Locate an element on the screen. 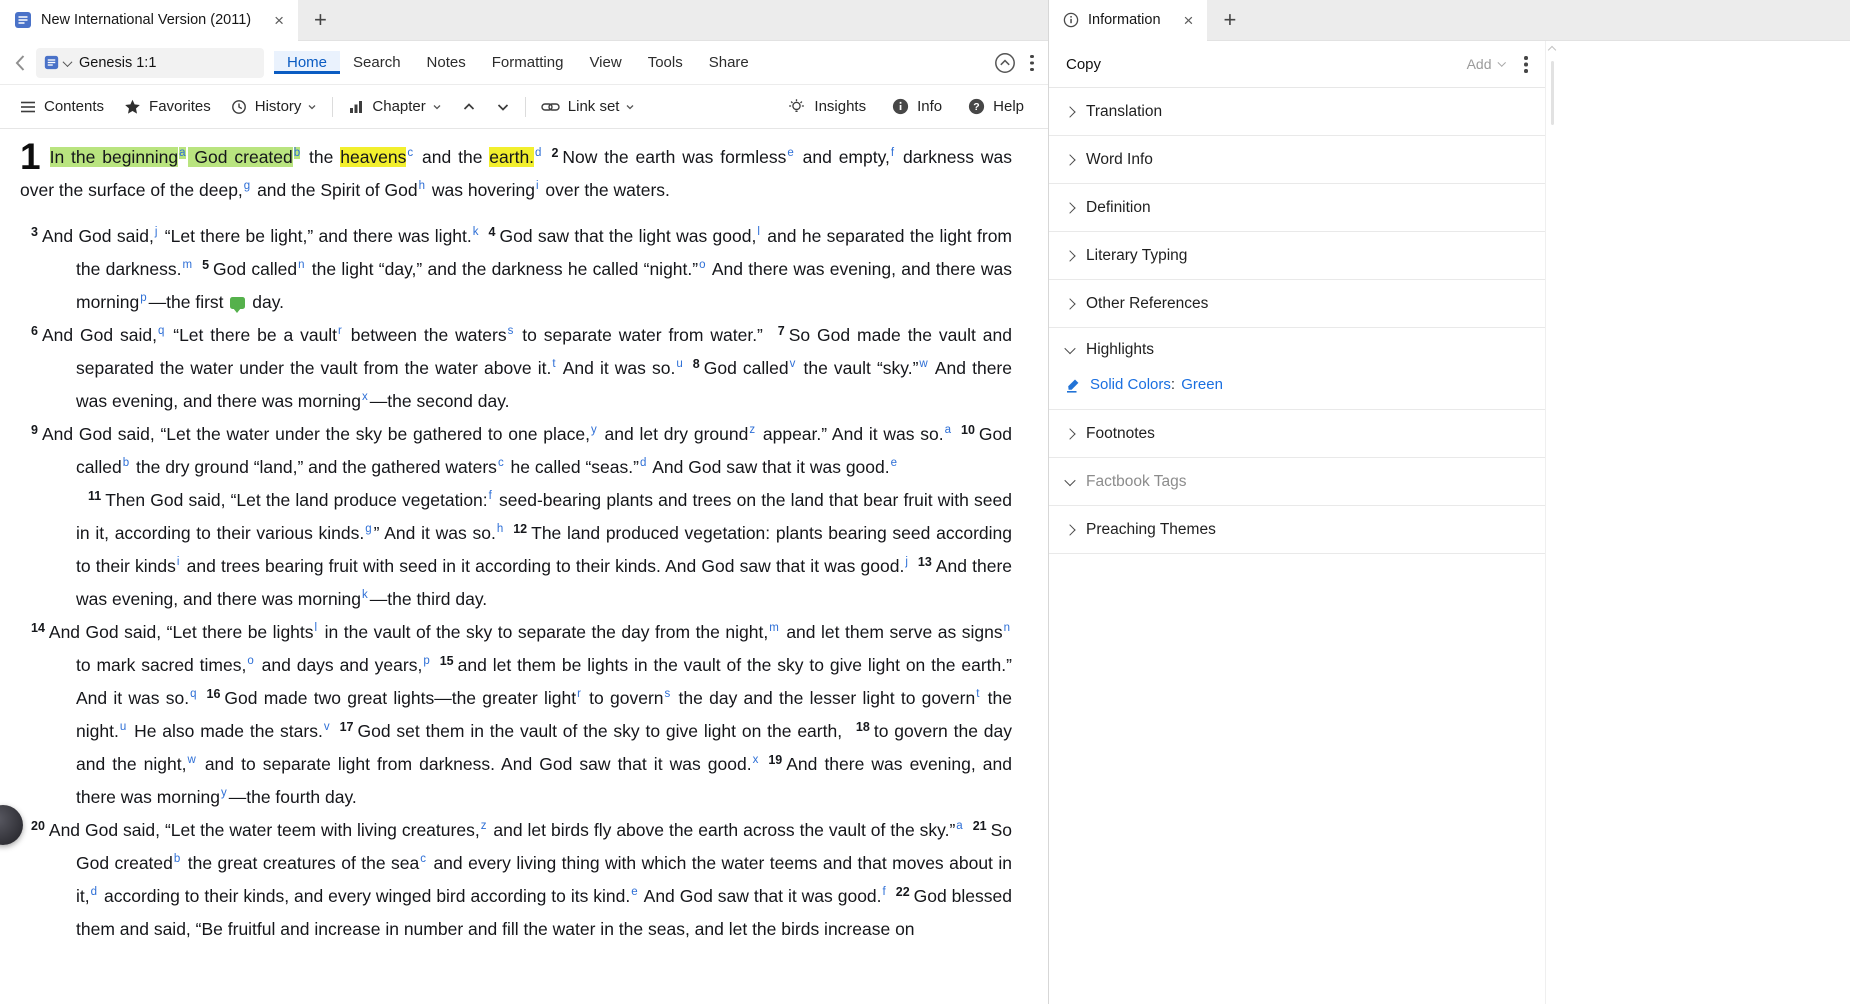 This screenshot has height=1004, width=1850. menu-view: View is located at coordinates (605, 62).